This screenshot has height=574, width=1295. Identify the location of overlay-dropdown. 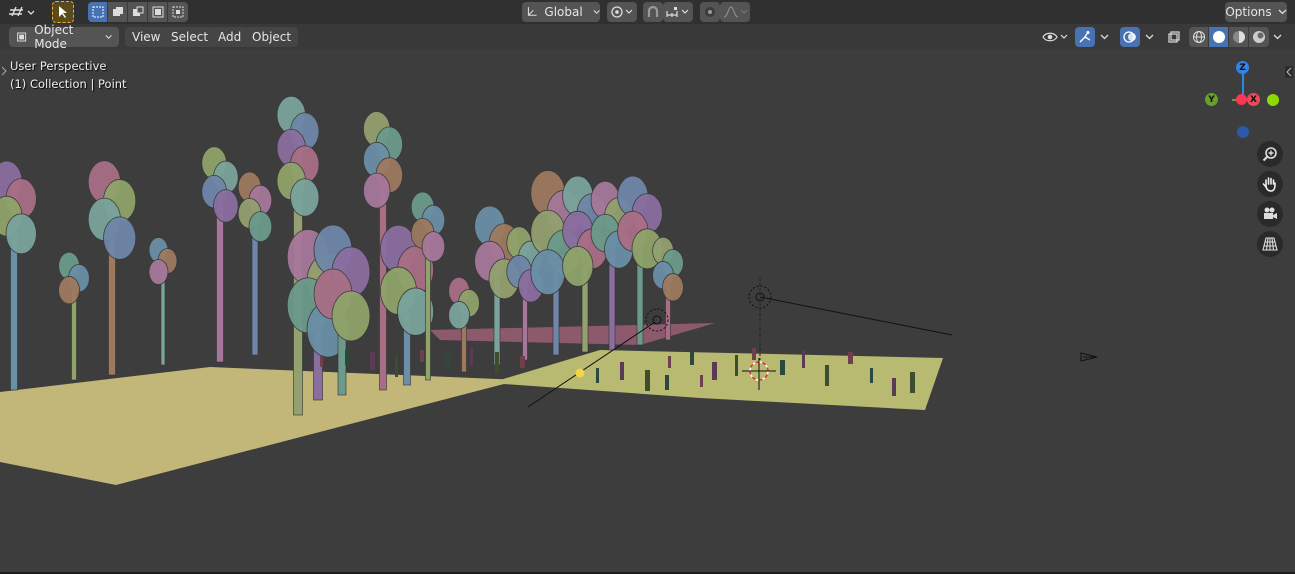
(1149, 37).